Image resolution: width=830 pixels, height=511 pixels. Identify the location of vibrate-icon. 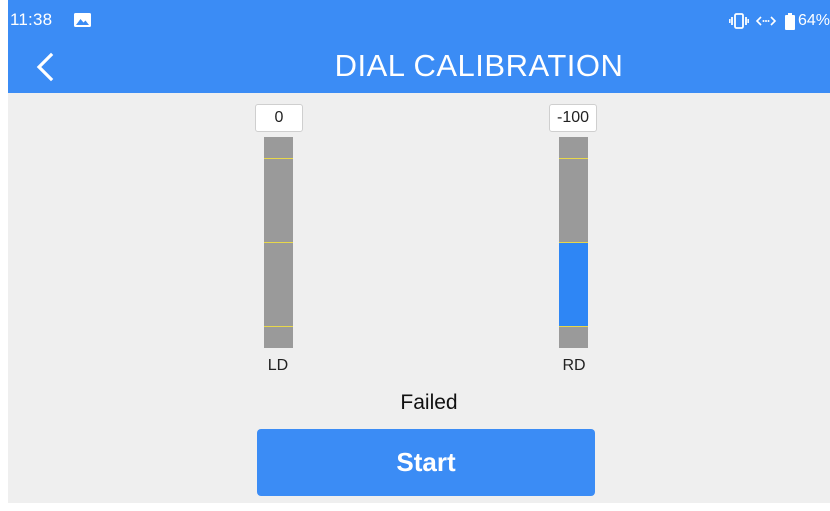
(742, 21).